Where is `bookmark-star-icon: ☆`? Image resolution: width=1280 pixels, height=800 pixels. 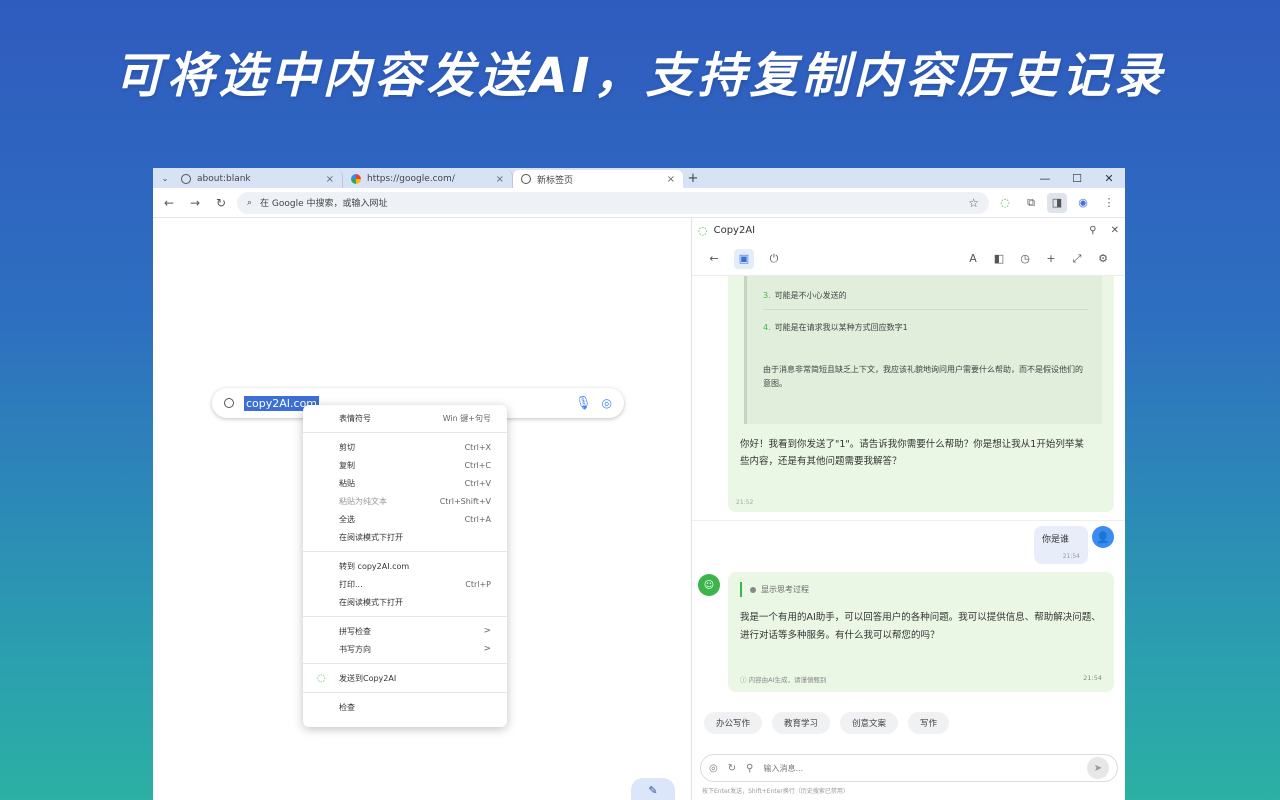 bookmark-star-icon: ☆ is located at coordinates (973, 203).